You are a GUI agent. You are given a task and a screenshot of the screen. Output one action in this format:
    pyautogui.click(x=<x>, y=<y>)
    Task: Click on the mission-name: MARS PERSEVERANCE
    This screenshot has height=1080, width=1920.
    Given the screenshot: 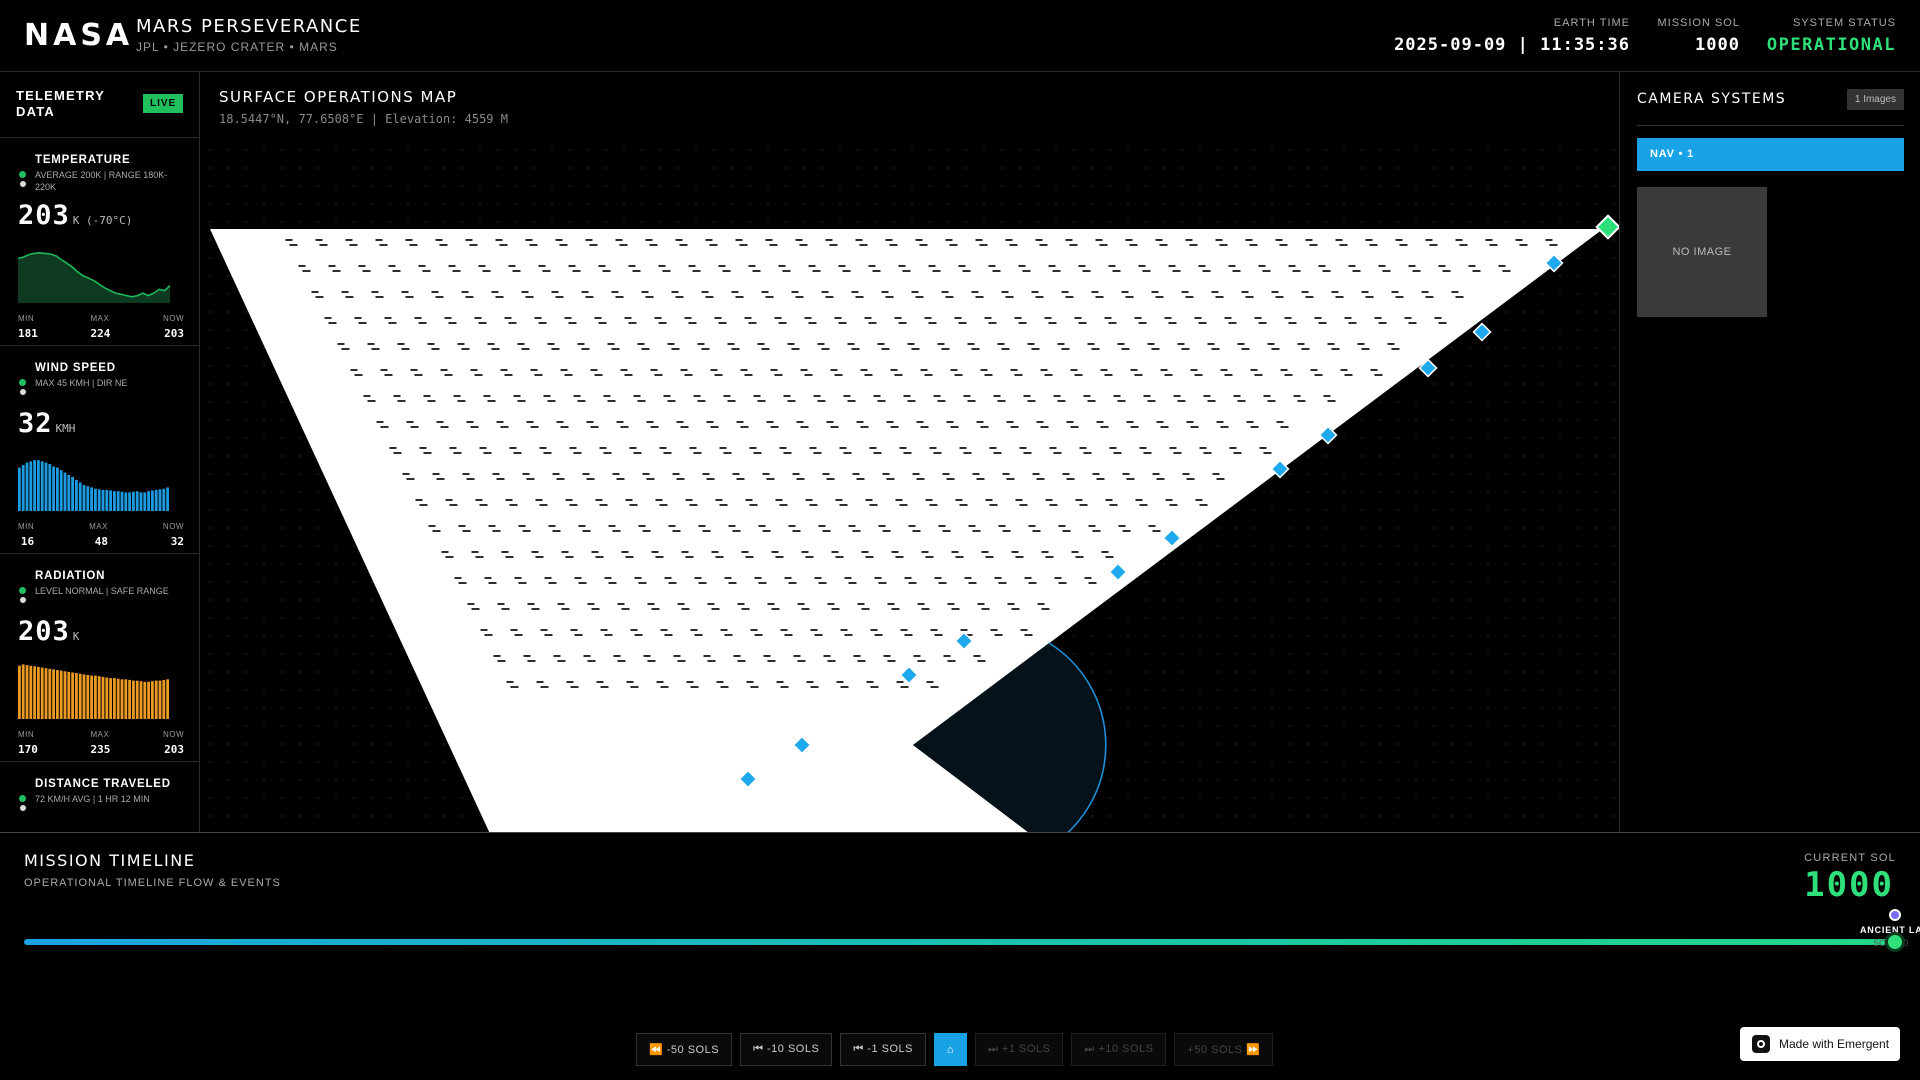 What is the action you would take?
    pyautogui.click(x=249, y=26)
    